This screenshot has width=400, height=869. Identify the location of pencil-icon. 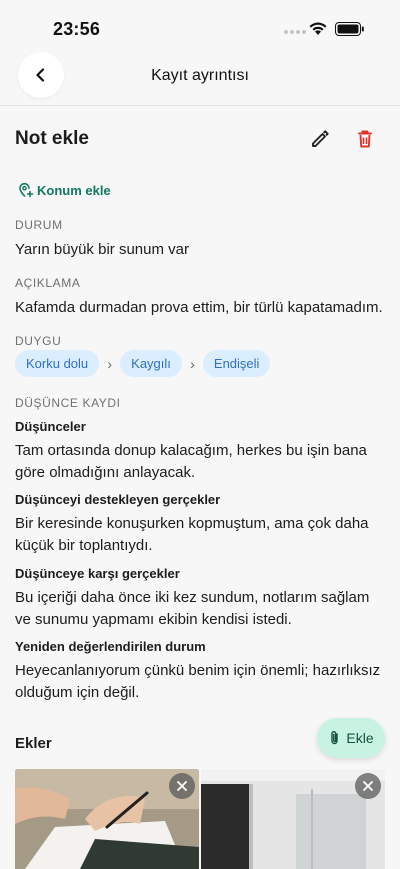
(320, 138).